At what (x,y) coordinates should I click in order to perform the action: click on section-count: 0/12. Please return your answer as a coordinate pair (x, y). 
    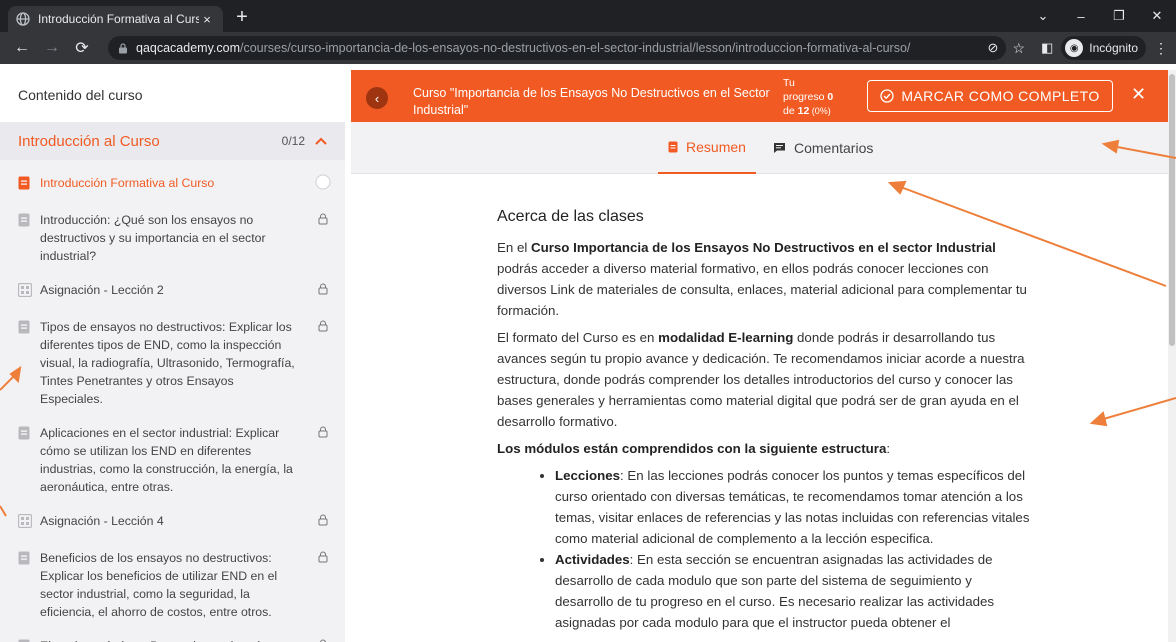
    Looking at the image, I should click on (293, 141).